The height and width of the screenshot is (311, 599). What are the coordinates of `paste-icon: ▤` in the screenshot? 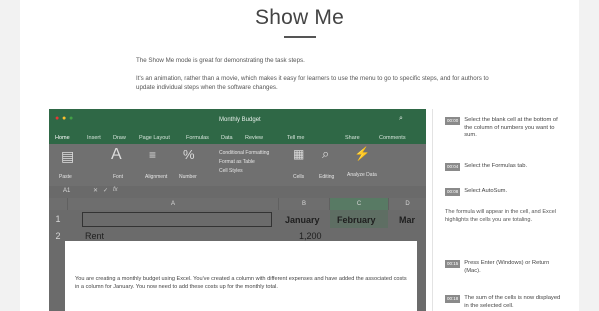 It's located at (67, 156).